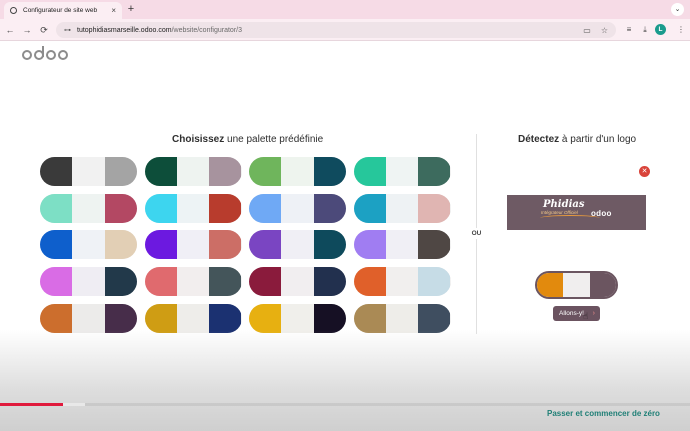 Image resolution: width=690 pixels, height=431 pixels. I want to click on uploaded-logo: Phidias Intégrateur Officiel odoo, so click(576, 212).